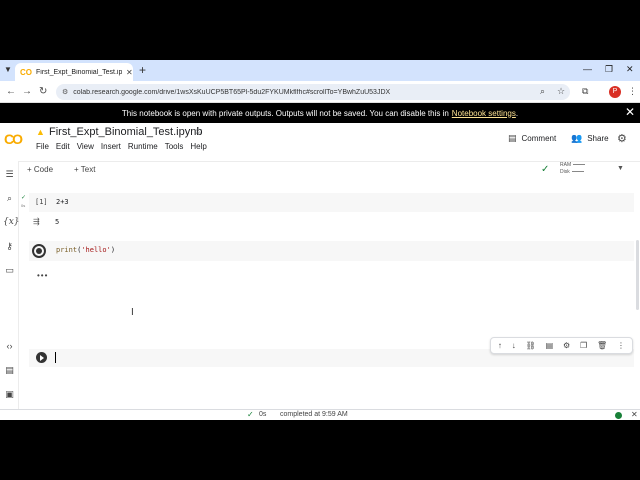 The width and height of the screenshot is (640, 480). I want to click on running-dots: •••, so click(43, 275).